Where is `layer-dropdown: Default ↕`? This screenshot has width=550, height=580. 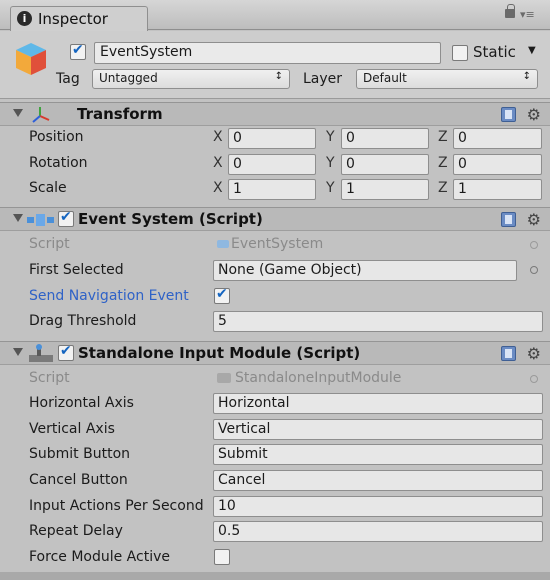
layer-dropdown: Default ↕ is located at coordinates (447, 79).